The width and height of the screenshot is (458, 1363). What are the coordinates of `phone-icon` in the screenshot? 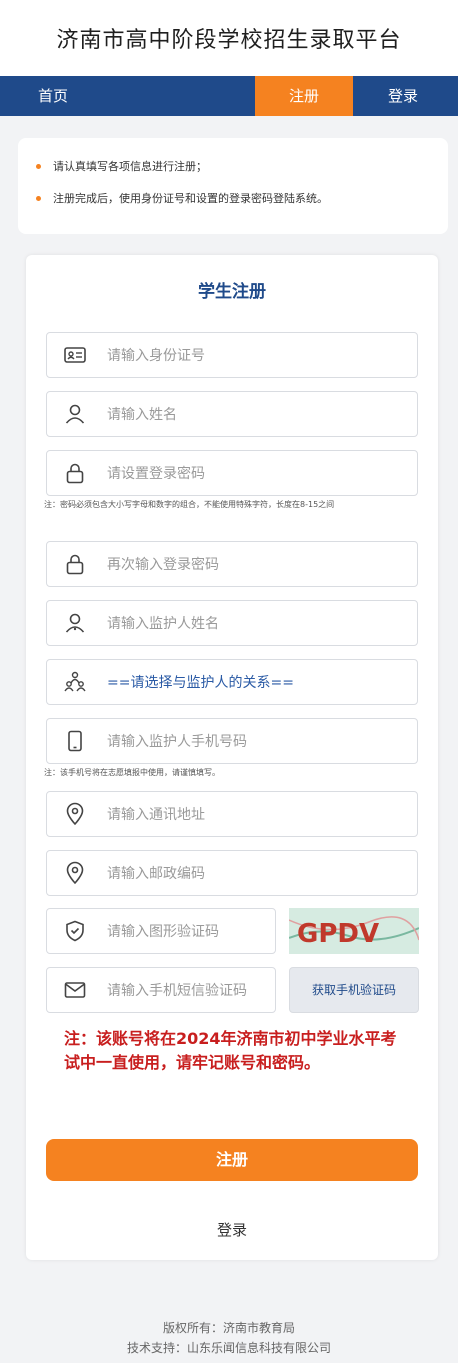 It's located at (75, 741).